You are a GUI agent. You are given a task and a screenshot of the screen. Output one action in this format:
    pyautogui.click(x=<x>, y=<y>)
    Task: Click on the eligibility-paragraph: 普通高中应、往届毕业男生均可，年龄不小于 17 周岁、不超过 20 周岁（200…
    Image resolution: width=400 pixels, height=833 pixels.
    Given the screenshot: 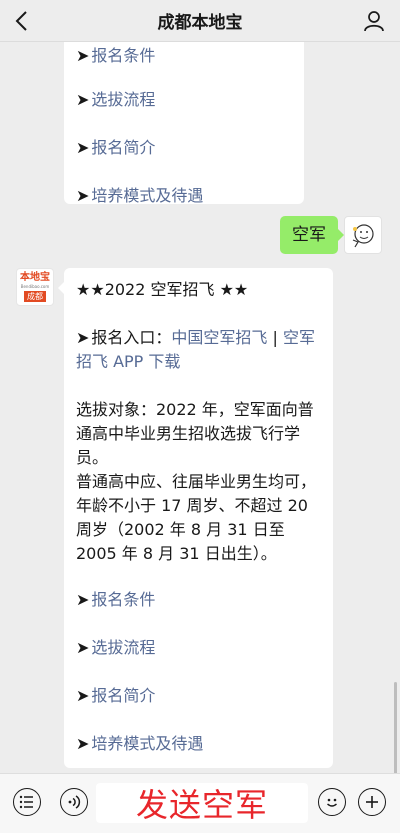 What is the action you would take?
    pyautogui.click(x=196, y=517)
    